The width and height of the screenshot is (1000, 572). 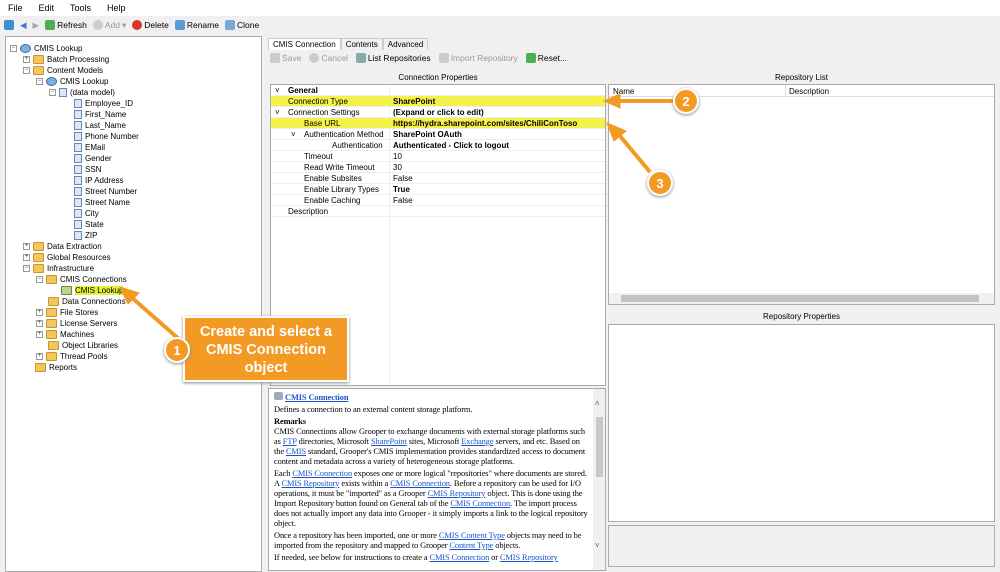 What do you see at coordinates (397, 156) in the screenshot?
I see `property-value: 10` at bounding box center [397, 156].